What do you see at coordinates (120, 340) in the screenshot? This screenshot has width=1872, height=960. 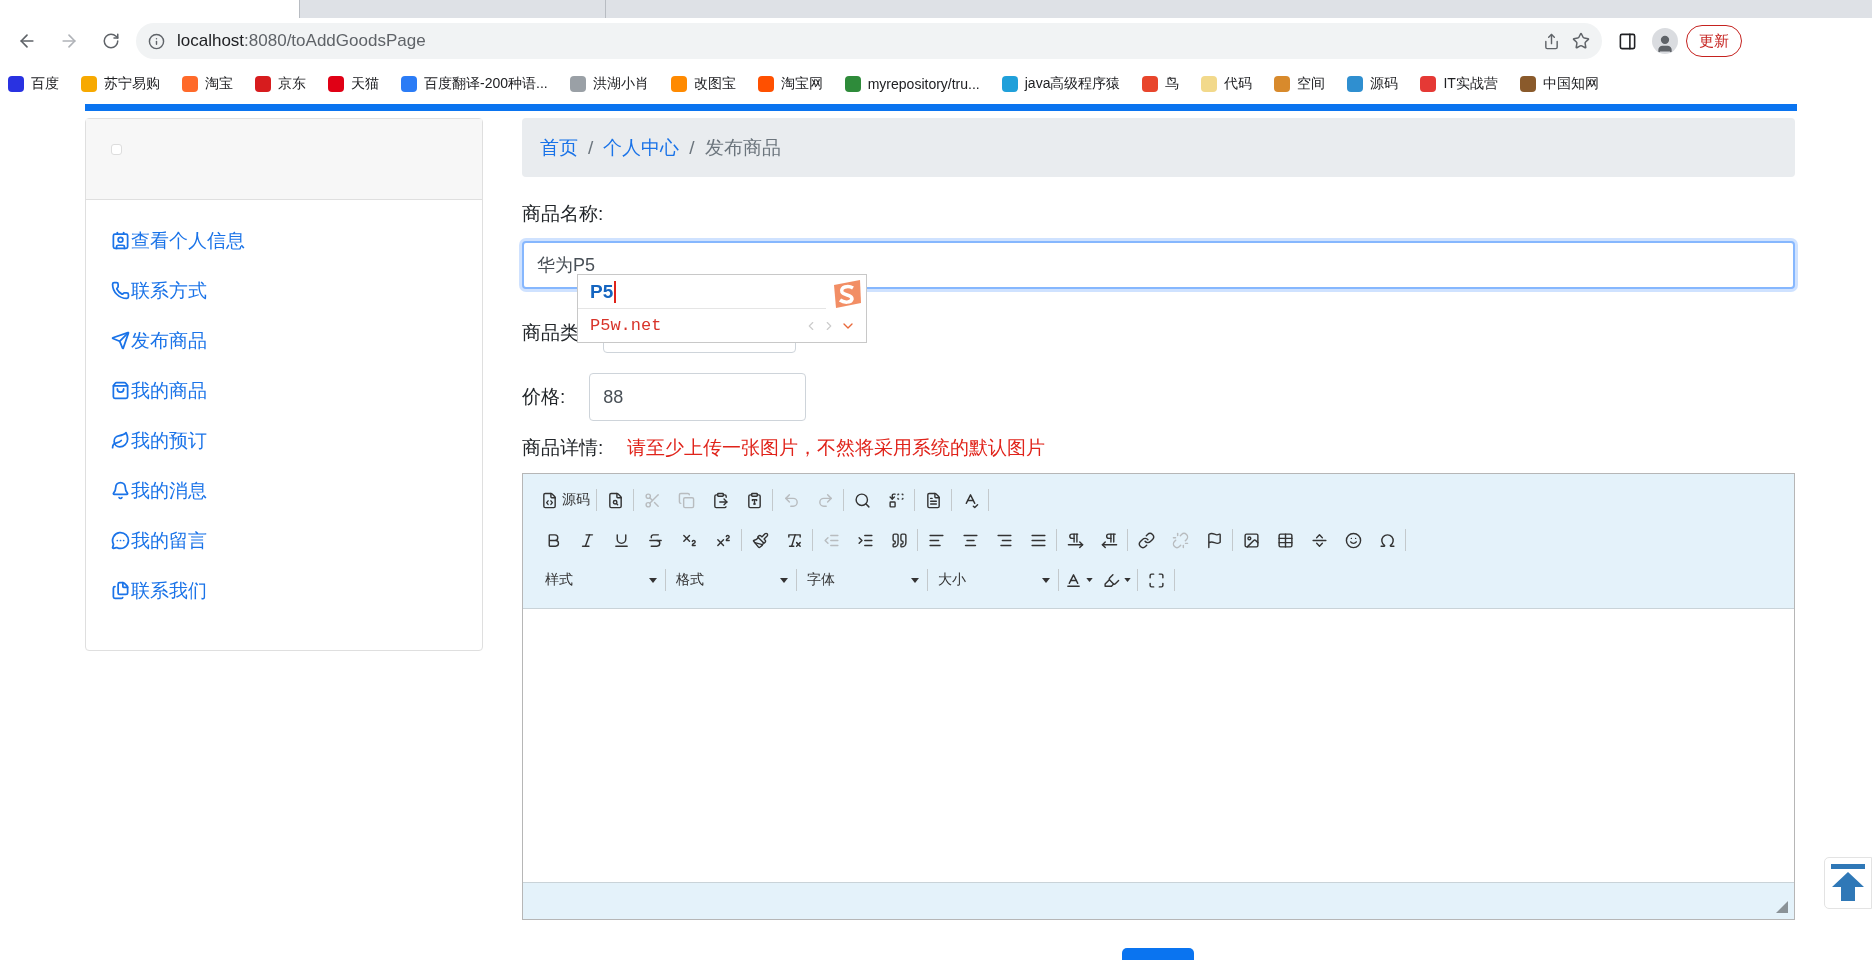 I see `send-icon` at bounding box center [120, 340].